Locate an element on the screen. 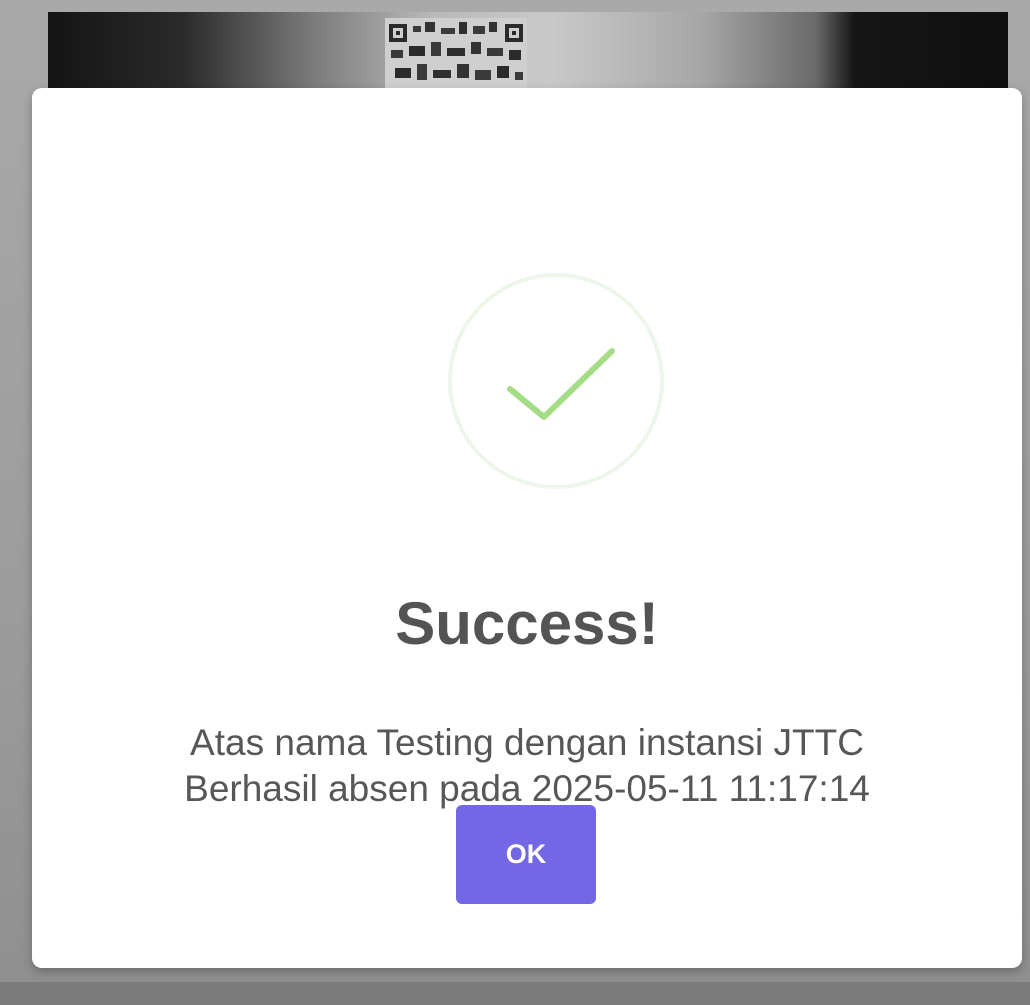  bottom-bar is located at coordinates (515, 993).